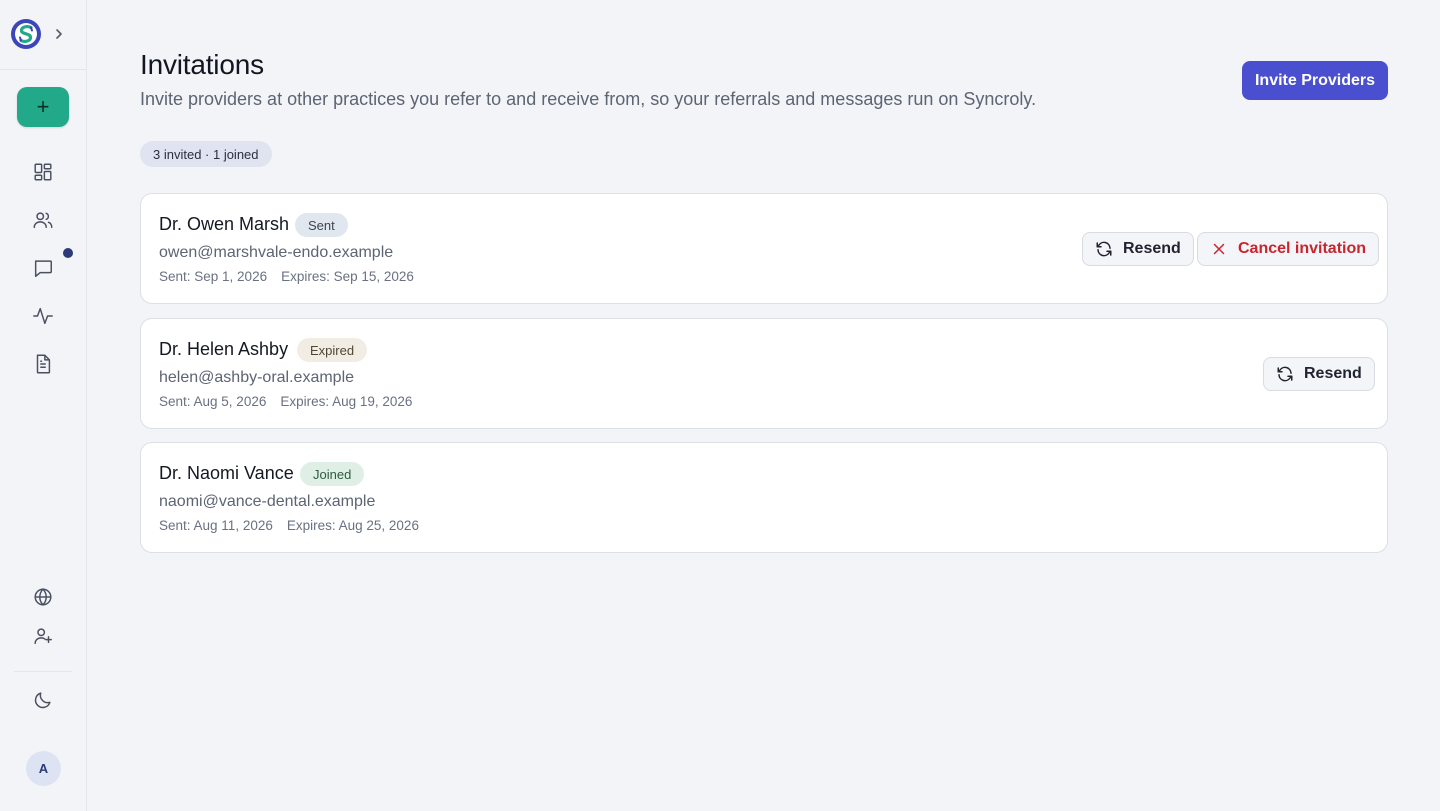 Image resolution: width=1440 pixels, height=811 pixels. I want to click on sent-date: Sent: Aug 11, 2026, so click(216, 525).